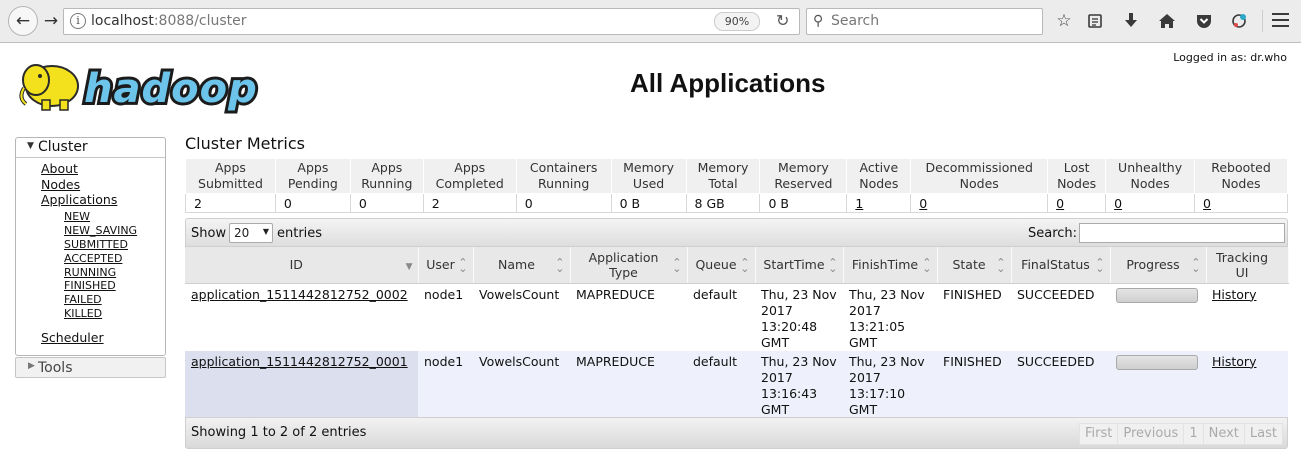 The image size is (1301, 460). What do you see at coordinates (51, 21) in the screenshot?
I see `forward-arrow-icon: →` at bounding box center [51, 21].